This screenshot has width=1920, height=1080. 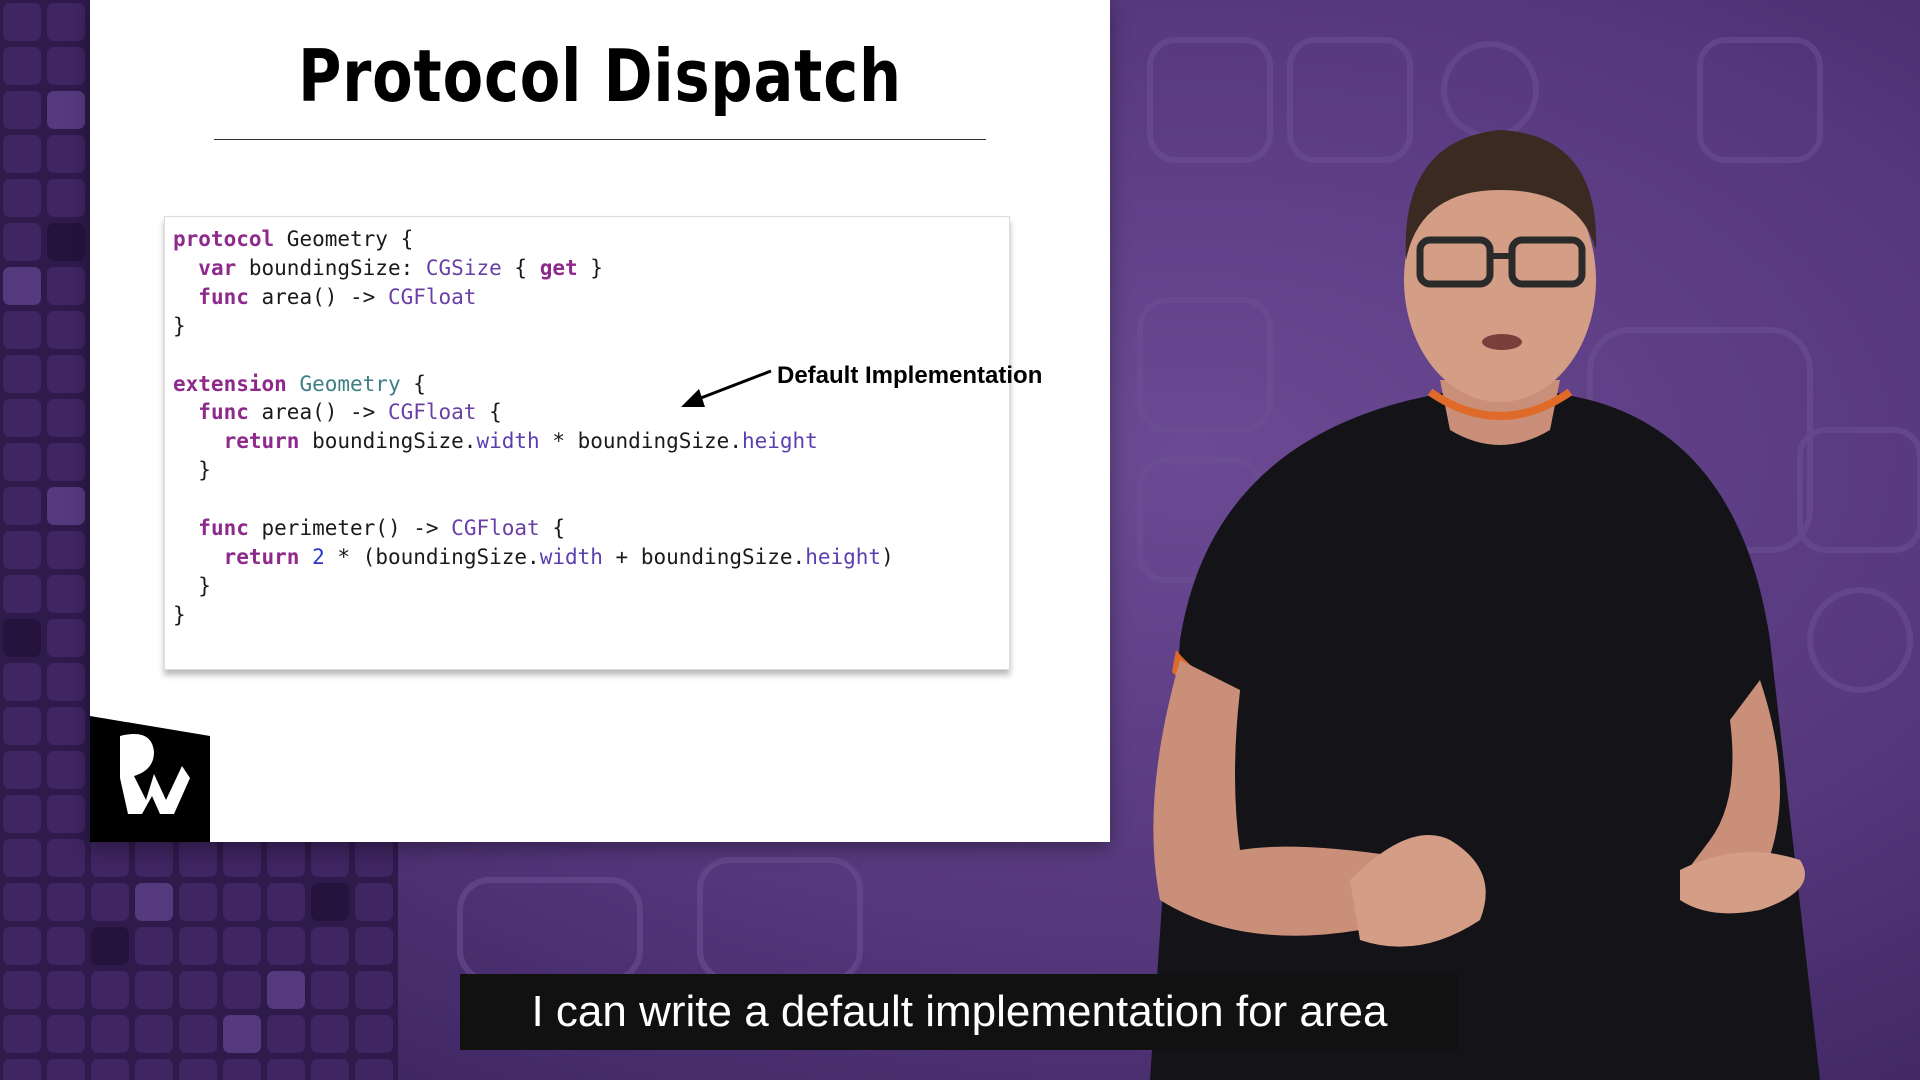 I want to click on code-line: func area() -> CGFloat {, so click(x=337, y=412).